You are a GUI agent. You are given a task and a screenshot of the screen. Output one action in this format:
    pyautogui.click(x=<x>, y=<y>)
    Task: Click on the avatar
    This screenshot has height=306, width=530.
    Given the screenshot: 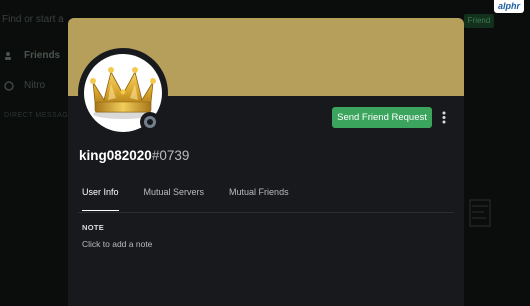 What is the action you would take?
    pyautogui.click(x=123, y=93)
    